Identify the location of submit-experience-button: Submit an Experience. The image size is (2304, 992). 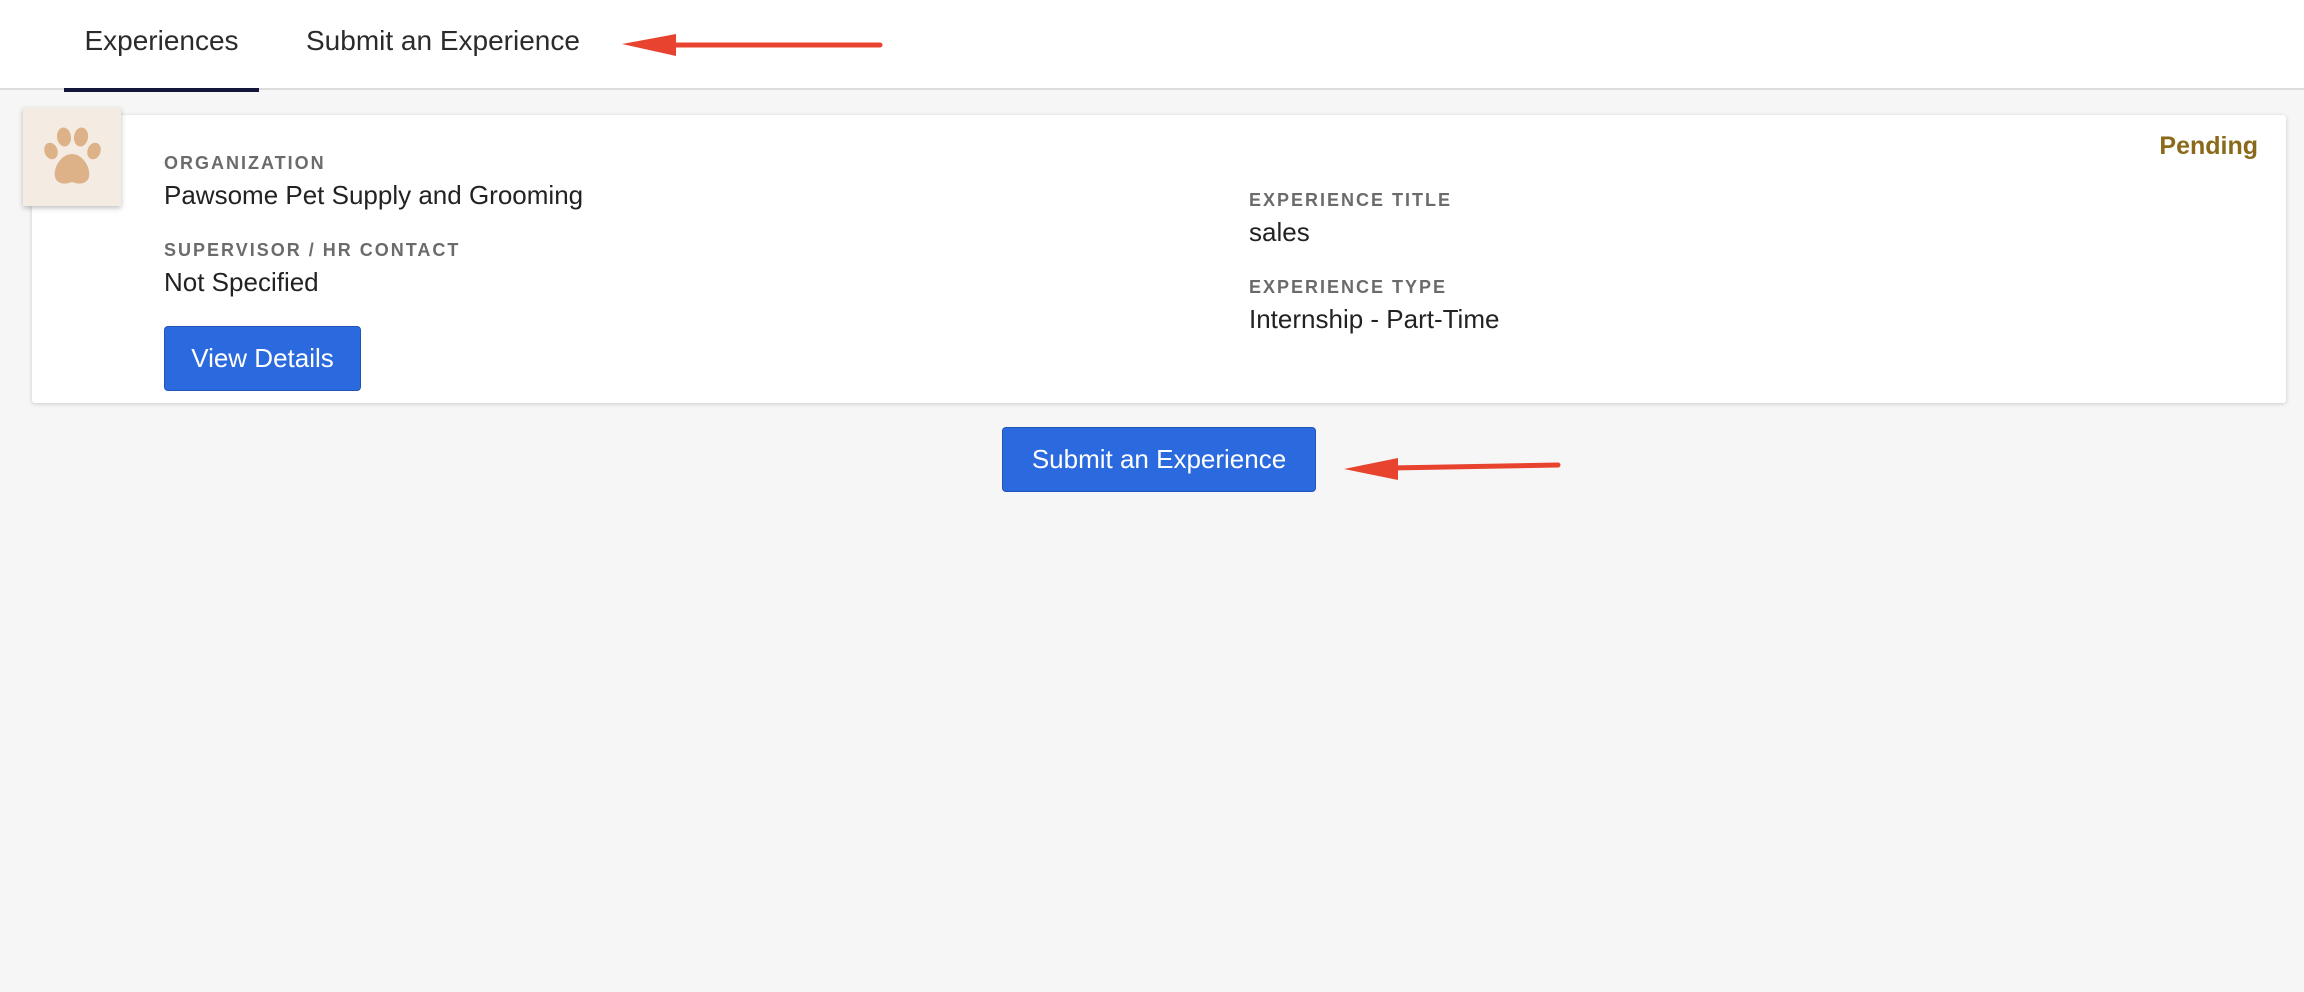
(1159, 459).